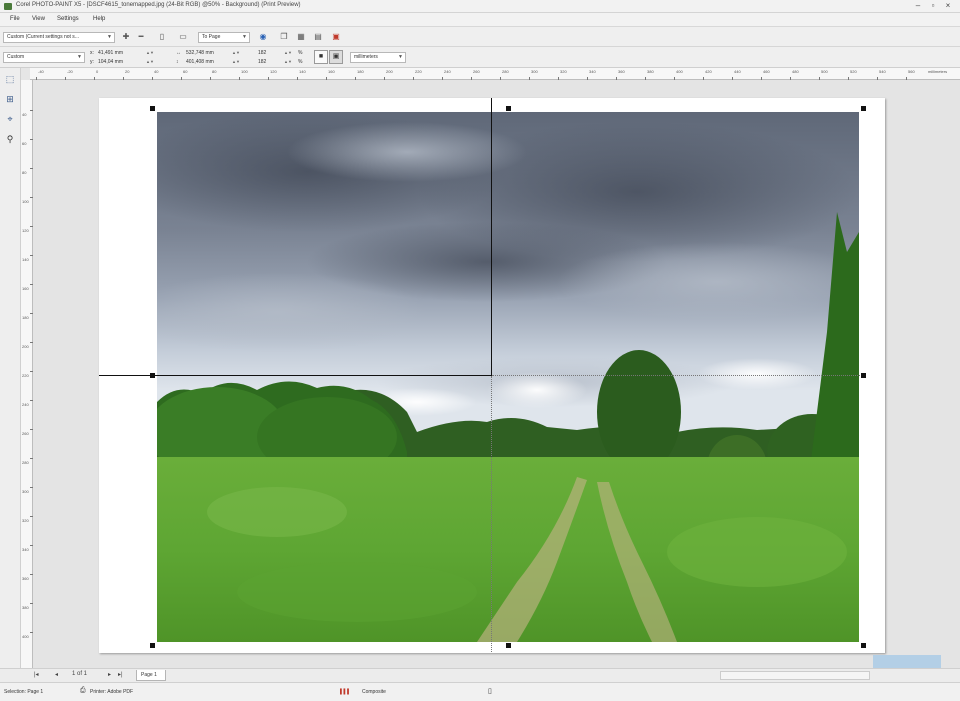 The height and width of the screenshot is (701, 960). Describe the element at coordinates (345, 692) in the screenshot. I see `composite-icon: ▌▌▌` at that location.